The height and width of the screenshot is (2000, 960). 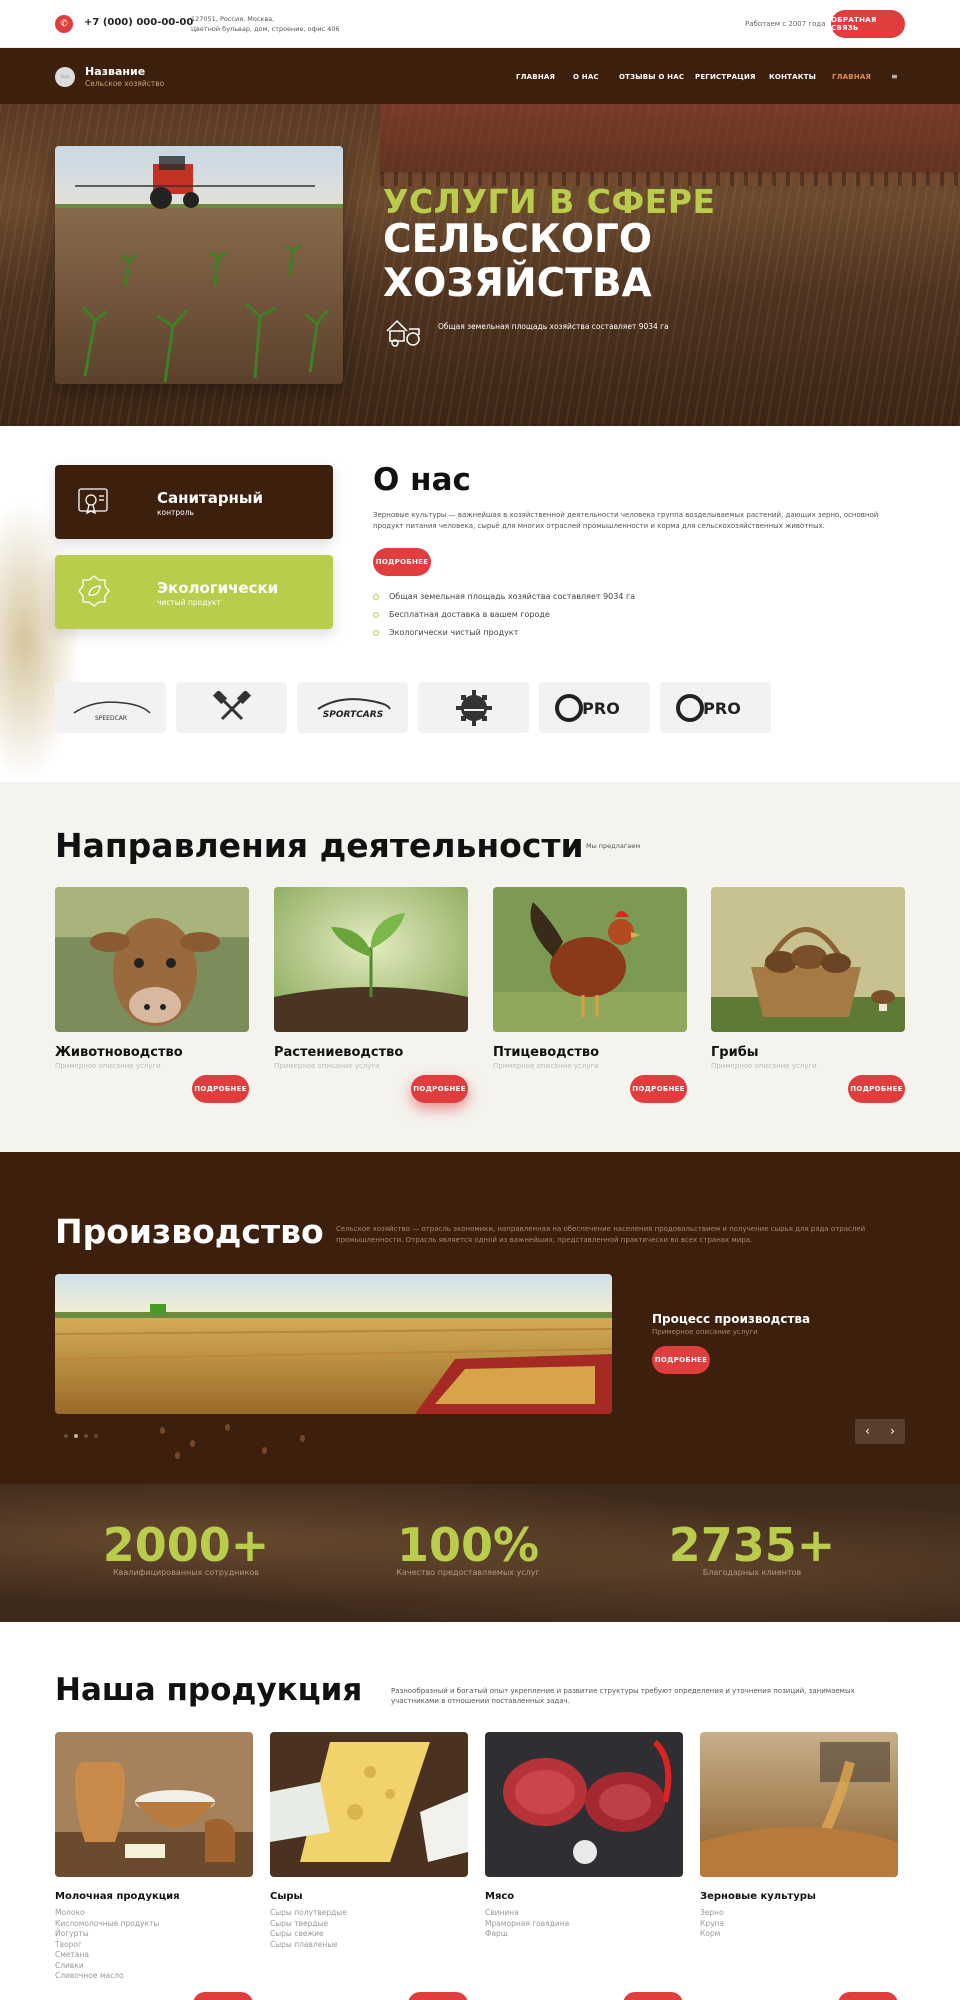 I want to click on product-item: Сливки, so click(x=154, y=1966).